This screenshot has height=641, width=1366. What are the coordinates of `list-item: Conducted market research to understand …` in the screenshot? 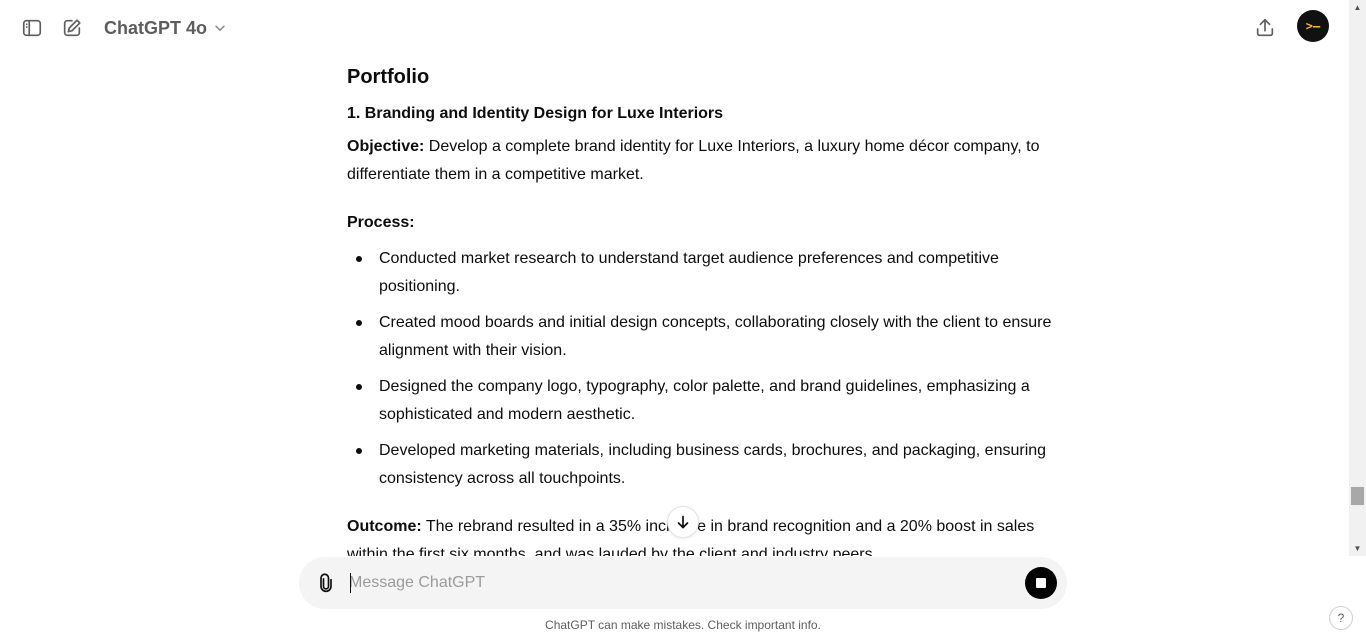 It's located at (707, 273).